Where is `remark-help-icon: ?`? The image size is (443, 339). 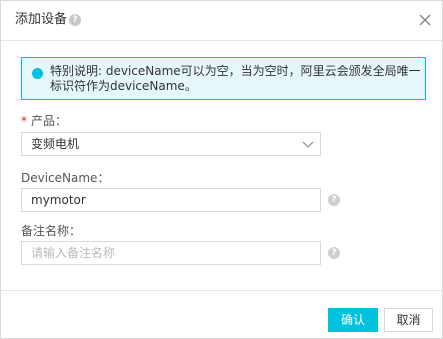 remark-help-icon: ? is located at coordinates (334, 253).